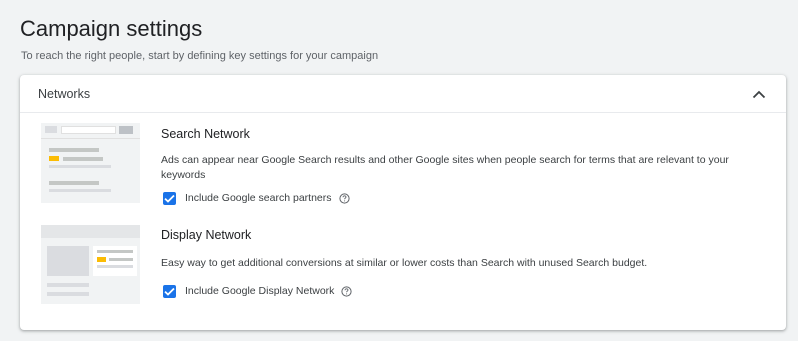  I want to click on search-partners-checkbox, so click(169, 198).